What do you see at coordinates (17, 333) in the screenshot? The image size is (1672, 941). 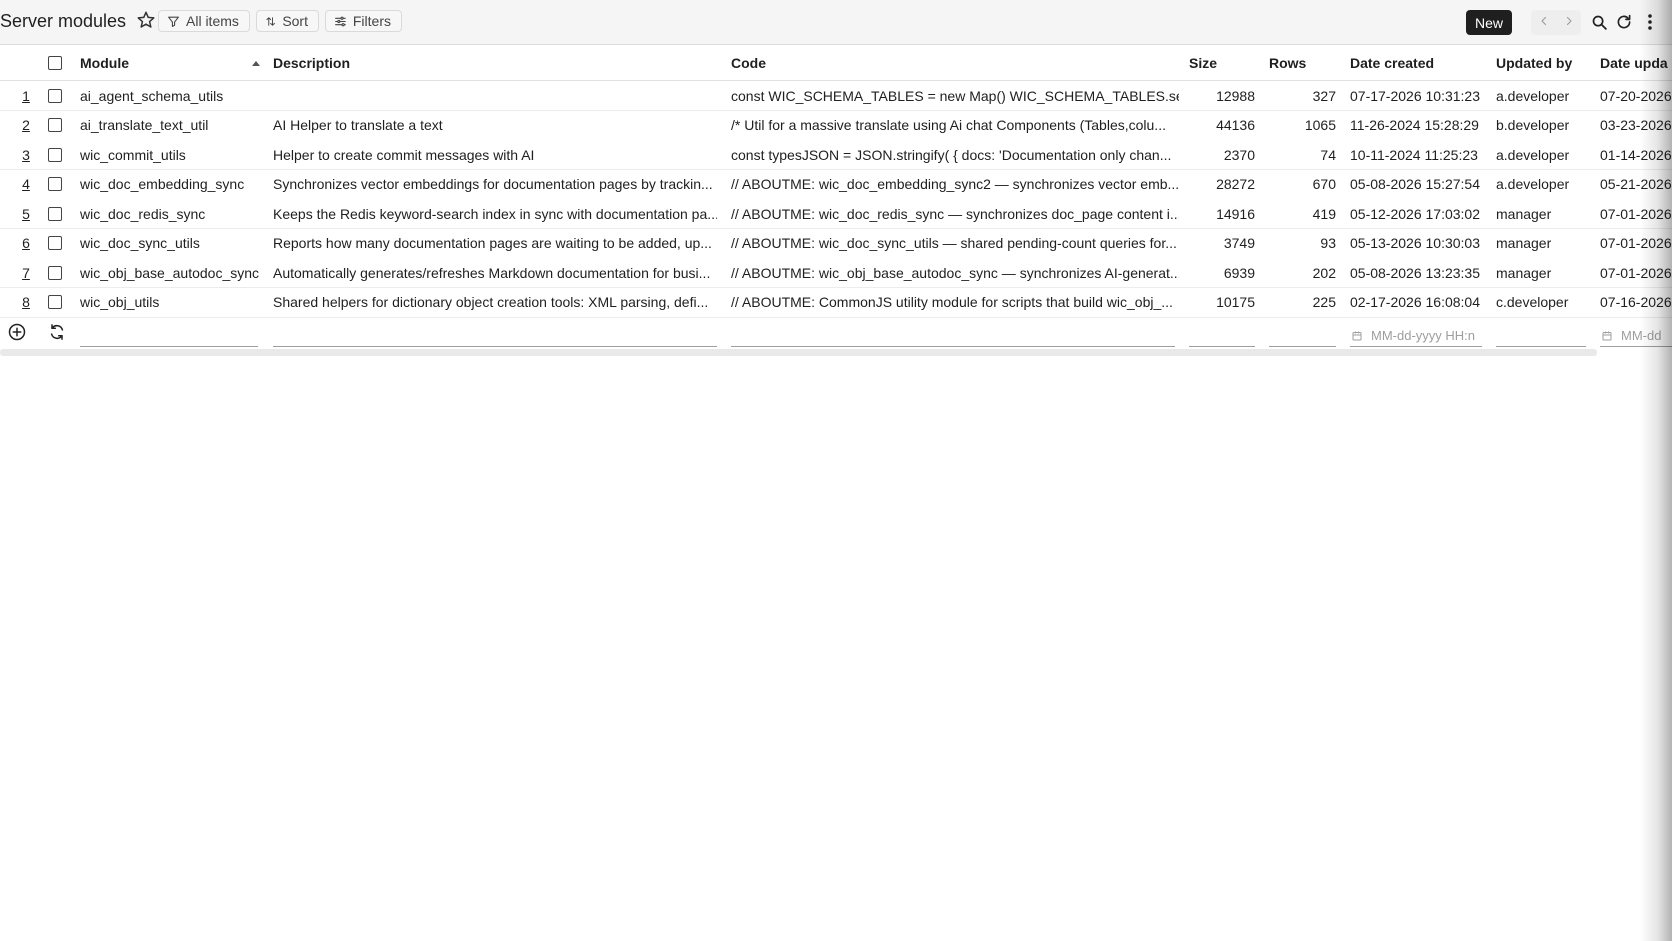 I see `add-circle-icon` at bounding box center [17, 333].